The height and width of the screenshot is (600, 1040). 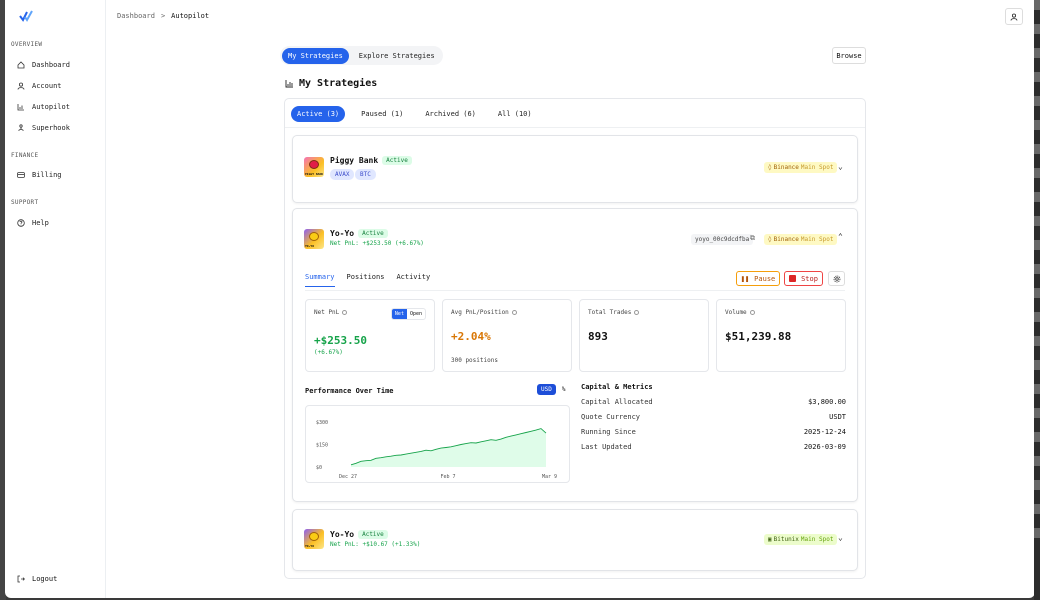 What do you see at coordinates (546, 389) in the screenshot?
I see `toggle-usd: USD` at bounding box center [546, 389].